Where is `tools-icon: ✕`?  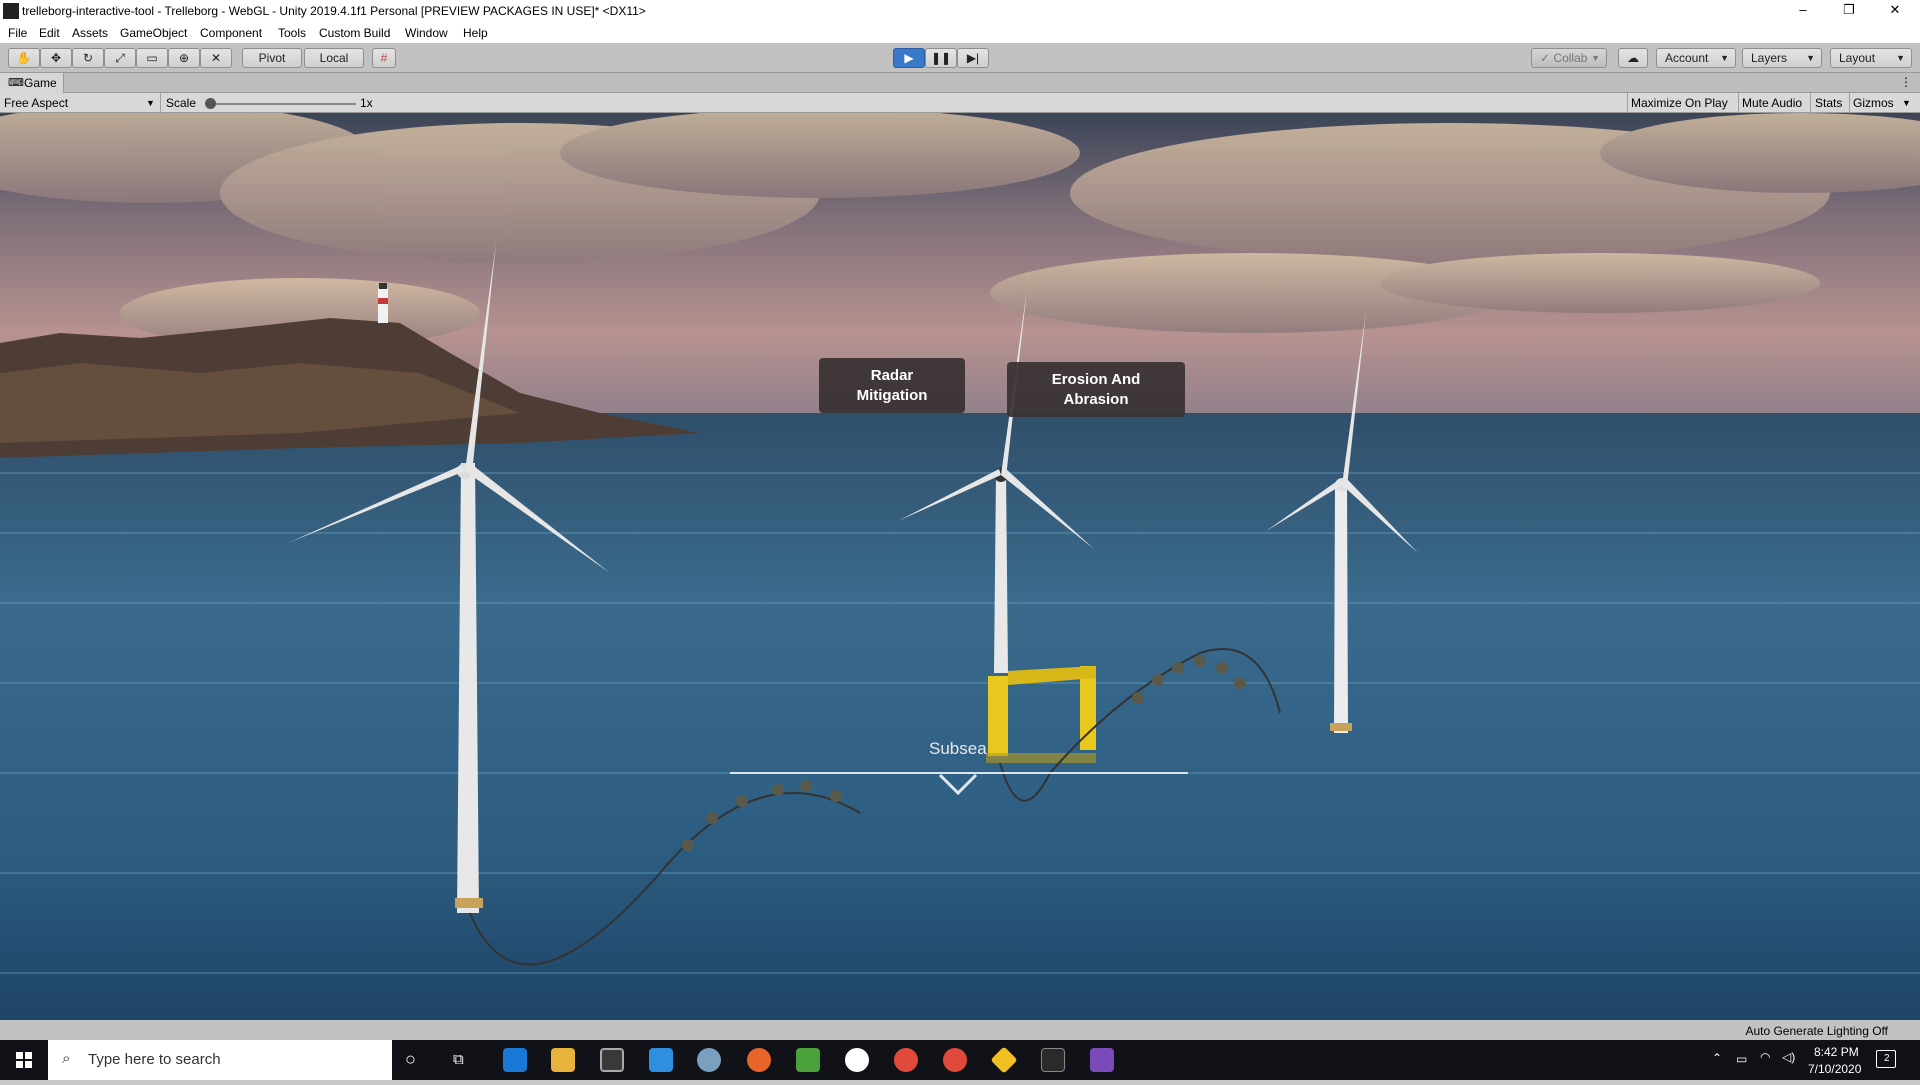 tools-icon: ✕ is located at coordinates (216, 58).